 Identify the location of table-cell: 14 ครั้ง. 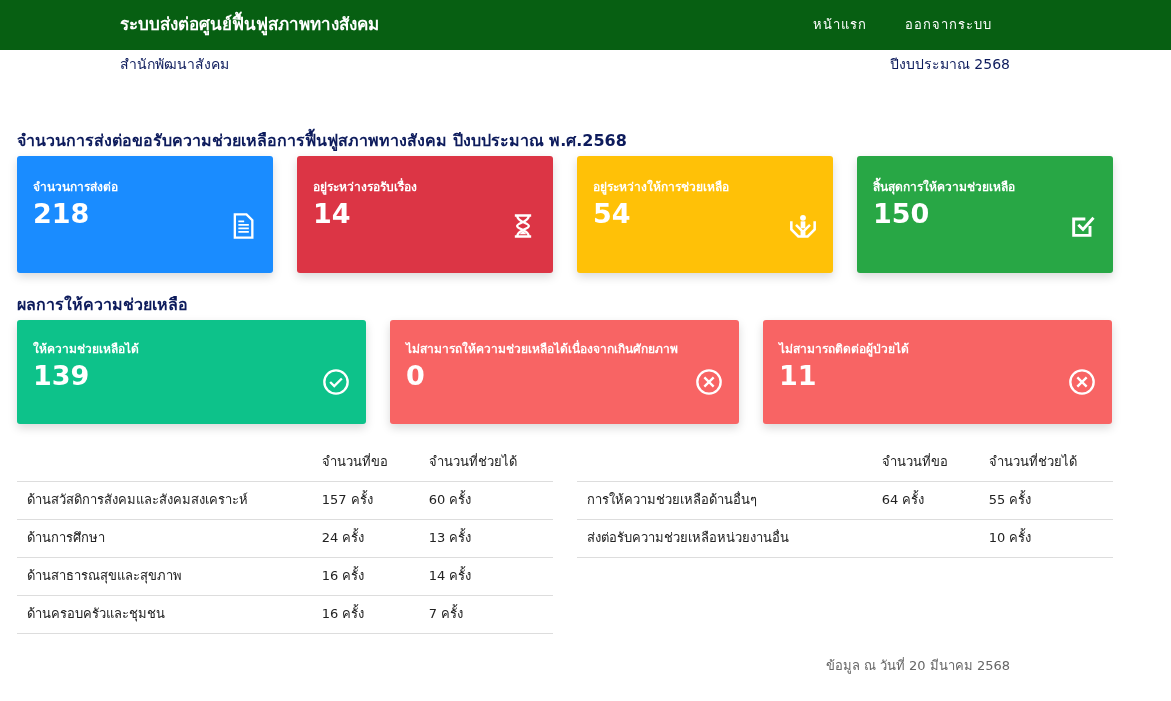
(485, 576).